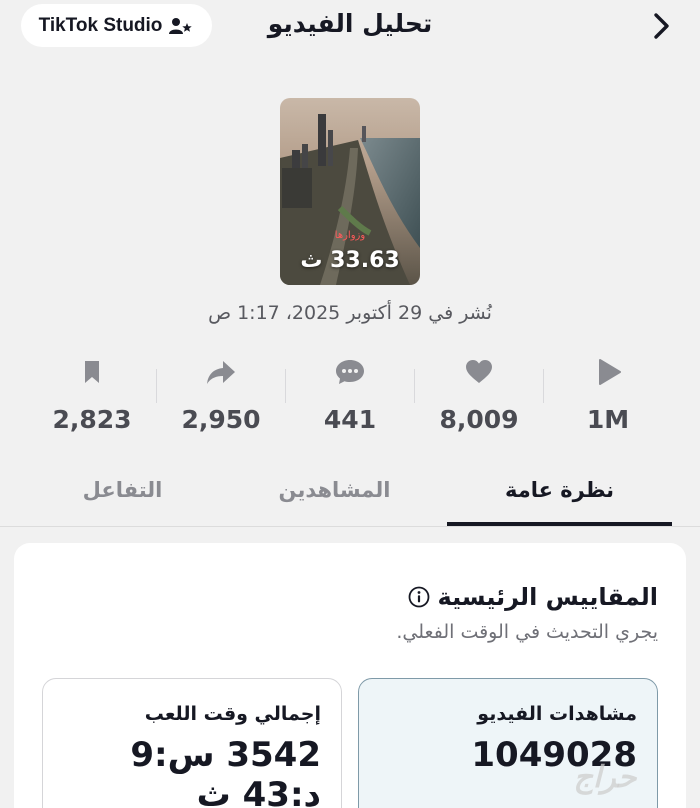 This screenshot has width=700, height=808. I want to click on engagement-stats: 2,823 2,950 441 8,009 1M, so click(350, 400).